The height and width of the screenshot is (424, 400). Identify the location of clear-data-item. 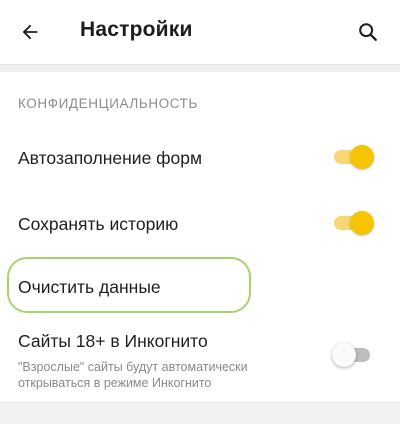
(200, 285).